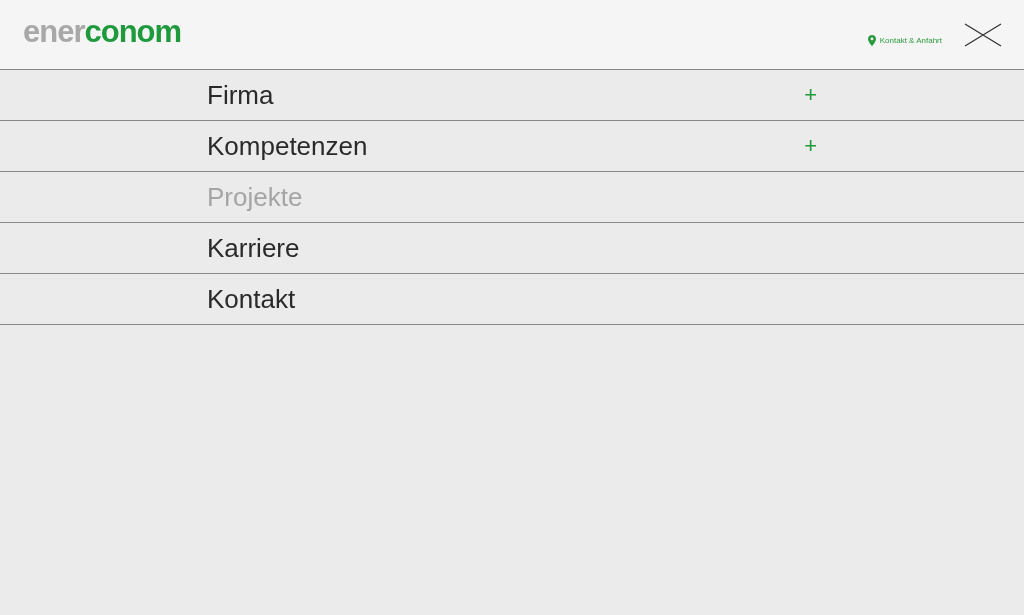 The image size is (1024, 615). What do you see at coordinates (102, 34) in the screenshot?
I see `logo: enerconom` at bounding box center [102, 34].